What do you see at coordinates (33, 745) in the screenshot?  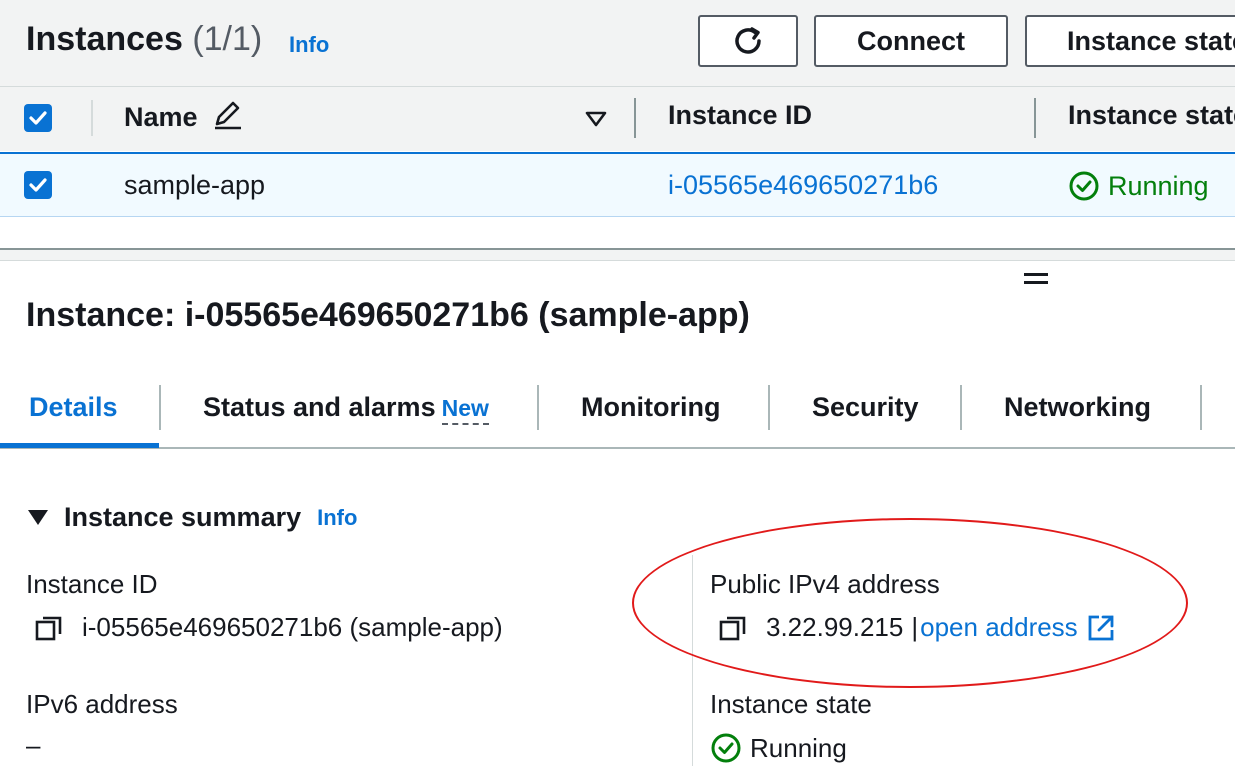 I see `ipv6-value: –` at bounding box center [33, 745].